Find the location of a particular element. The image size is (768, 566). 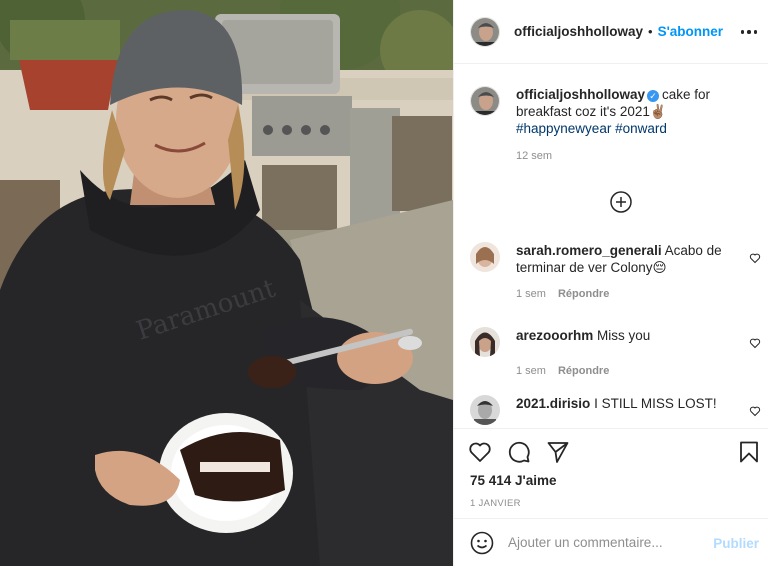

comment-composer: Publier is located at coordinates (611, 542).